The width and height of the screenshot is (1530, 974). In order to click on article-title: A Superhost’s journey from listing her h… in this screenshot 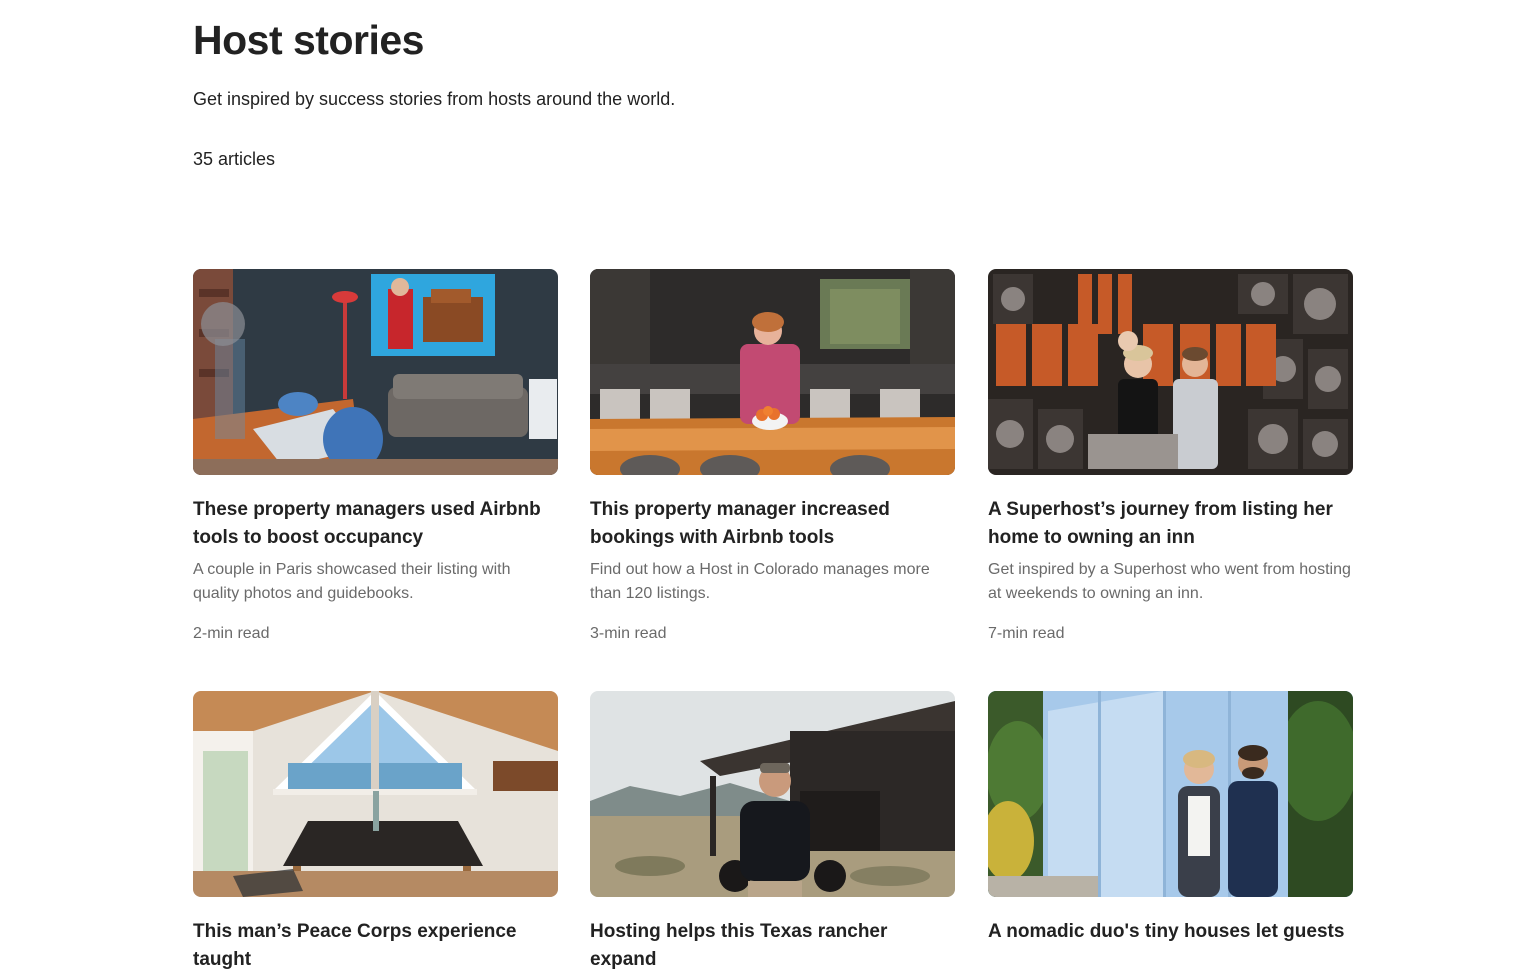, I will do `click(1170, 524)`.